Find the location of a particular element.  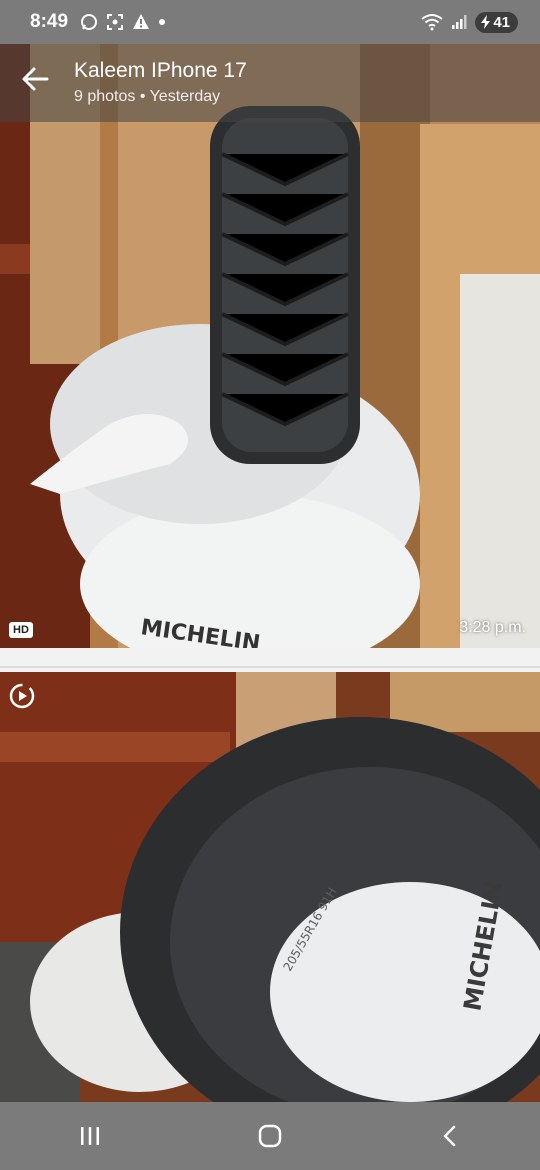

recents-icon is located at coordinates (90, 1136).